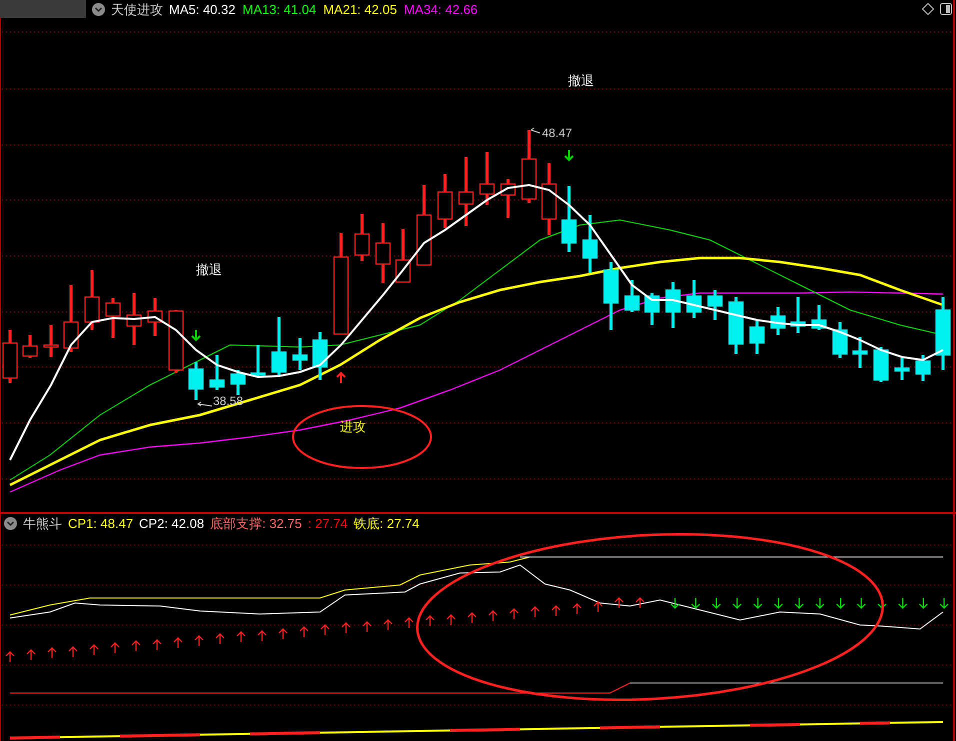 The image size is (956, 741). What do you see at coordinates (228, 401) in the screenshot?
I see `price-label: 38.58` at bounding box center [228, 401].